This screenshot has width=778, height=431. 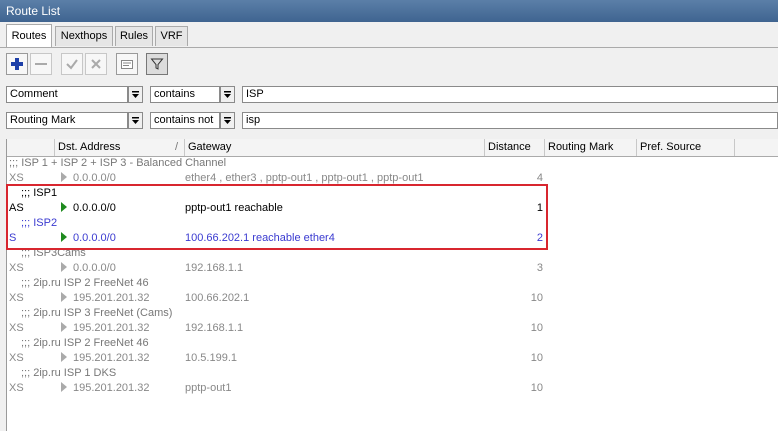 I want to click on table-row-comment: ;;; ISP2, so click(x=392, y=223).